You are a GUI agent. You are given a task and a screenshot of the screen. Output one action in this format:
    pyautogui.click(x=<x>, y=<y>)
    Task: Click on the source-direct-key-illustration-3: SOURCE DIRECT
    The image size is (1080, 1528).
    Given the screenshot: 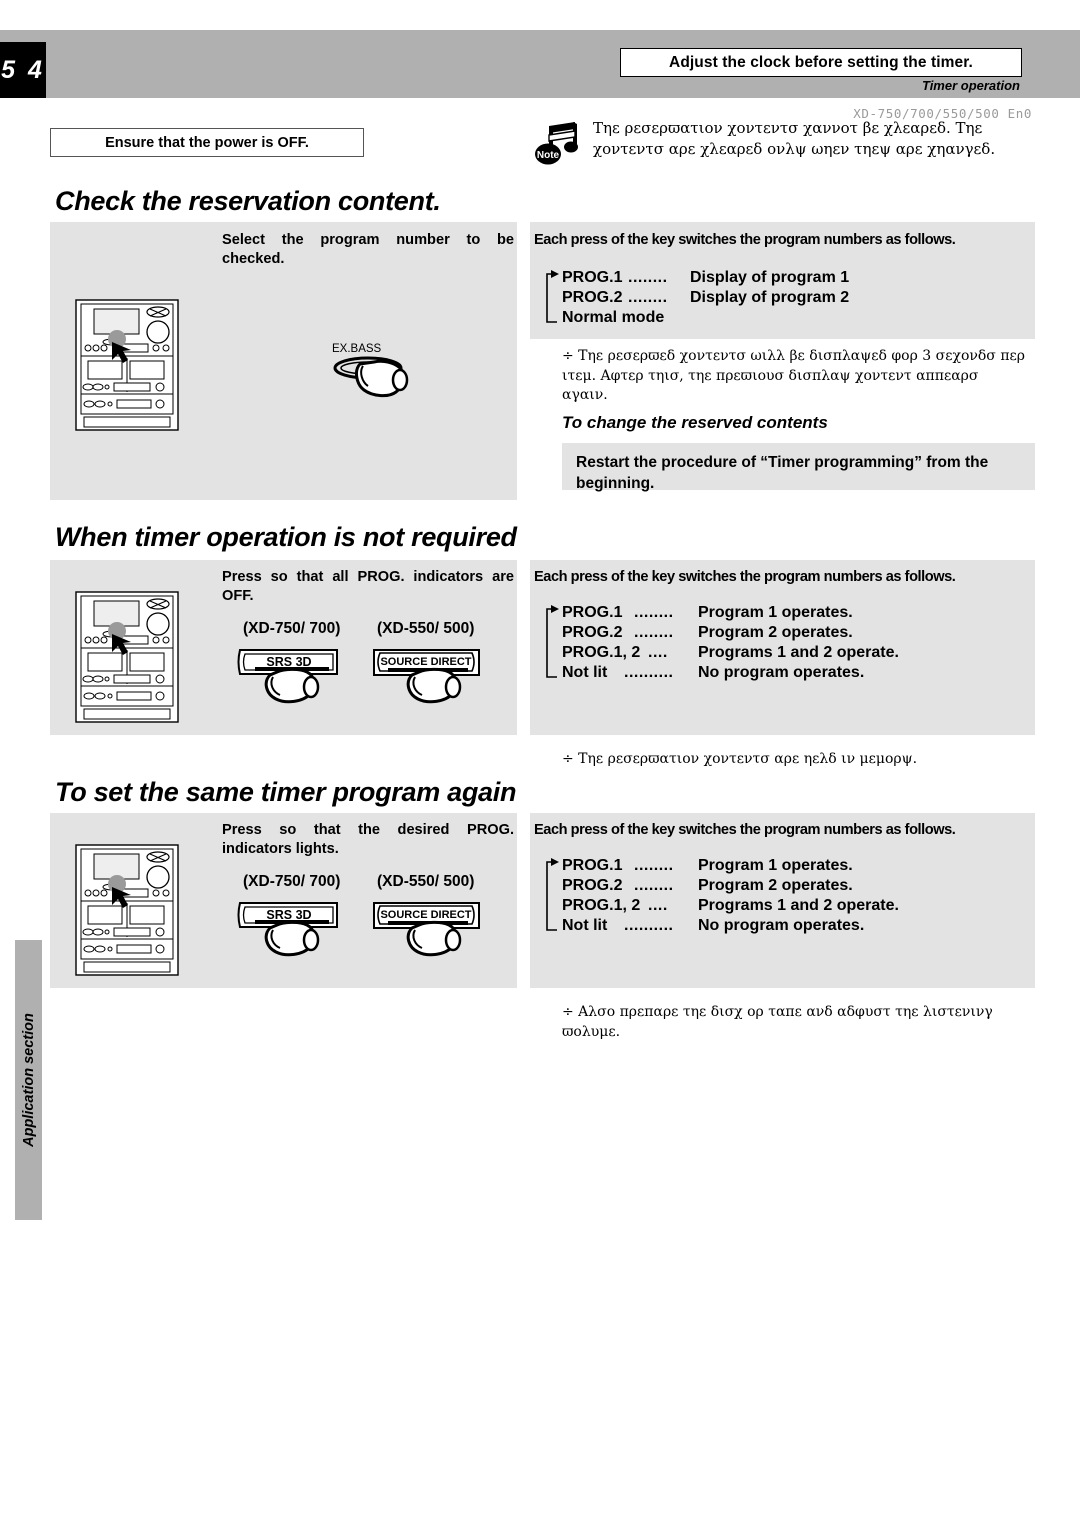 What is the action you would take?
    pyautogui.click(x=432, y=927)
    